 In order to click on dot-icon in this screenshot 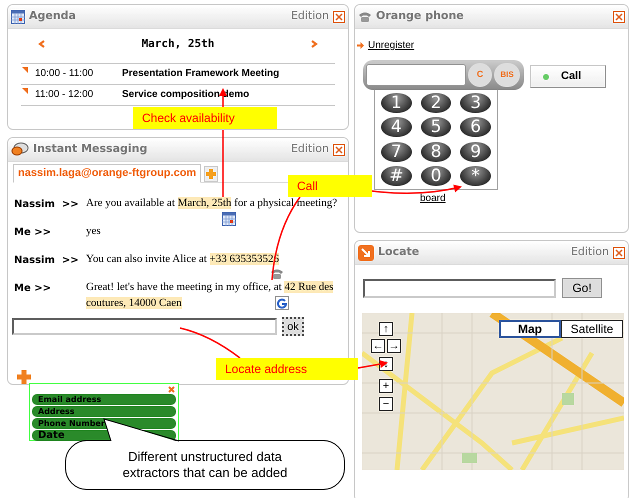, I will do `click(546, 77)`.